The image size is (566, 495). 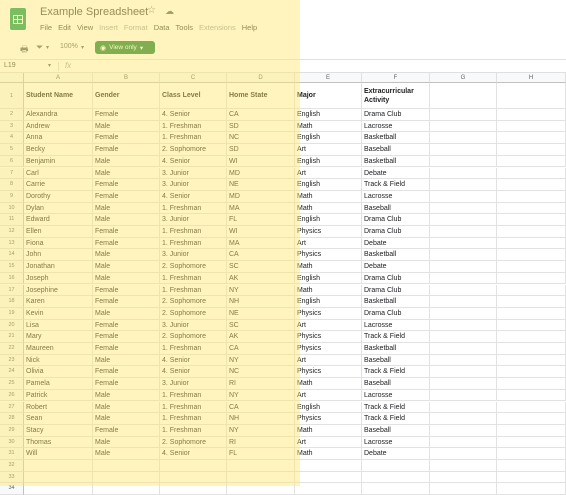 I want to click on row-header: 3, so click(x=12, y=126).